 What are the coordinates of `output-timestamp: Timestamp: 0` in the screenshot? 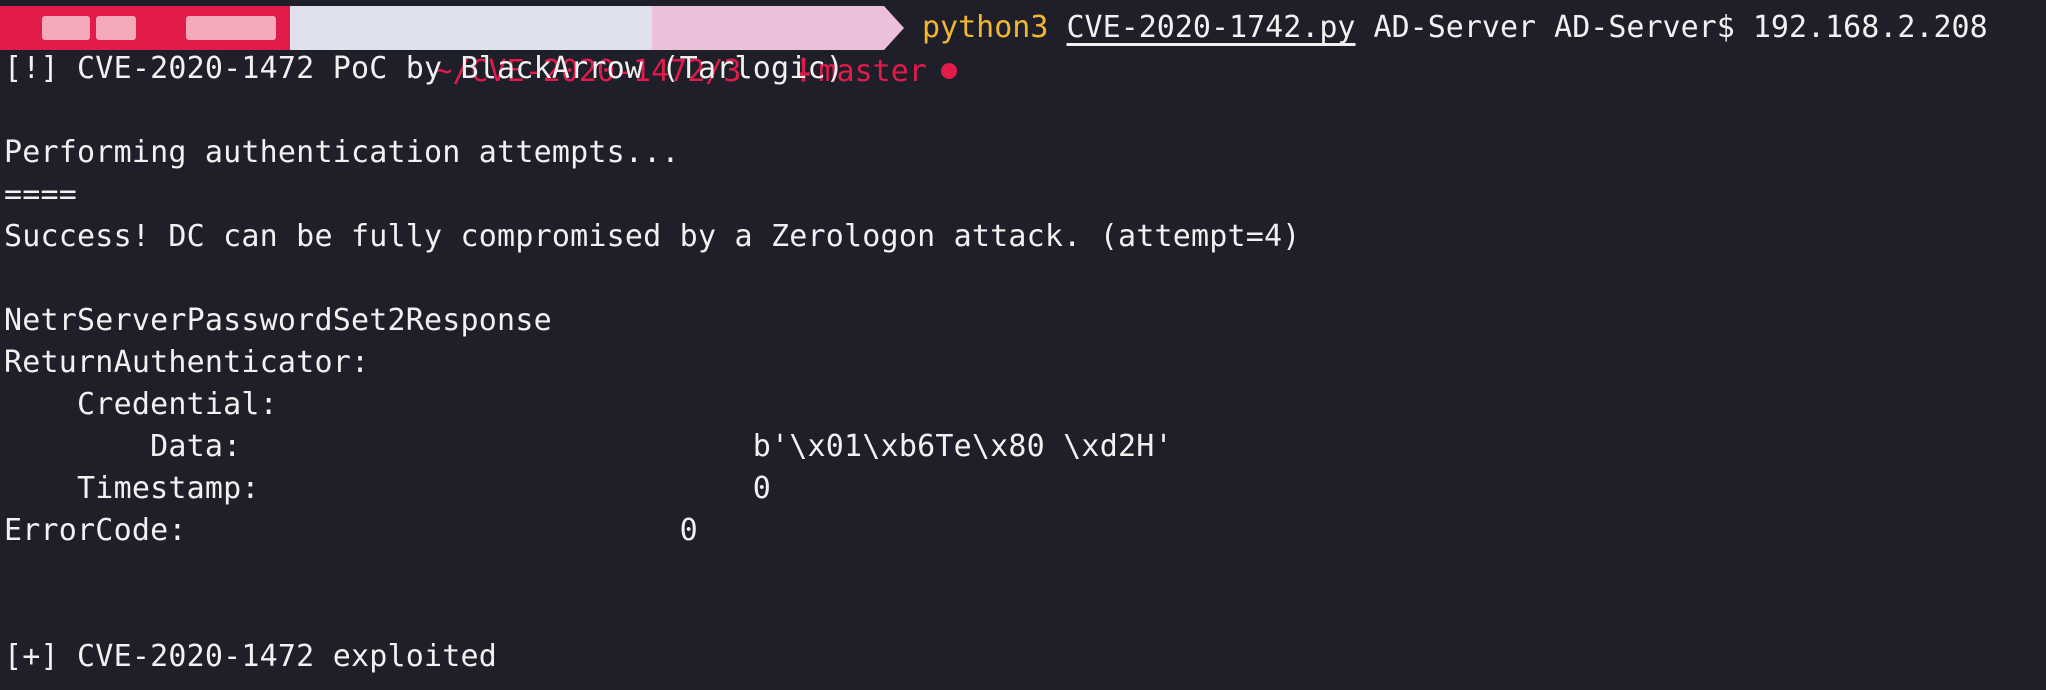 It's located at (387, 488).